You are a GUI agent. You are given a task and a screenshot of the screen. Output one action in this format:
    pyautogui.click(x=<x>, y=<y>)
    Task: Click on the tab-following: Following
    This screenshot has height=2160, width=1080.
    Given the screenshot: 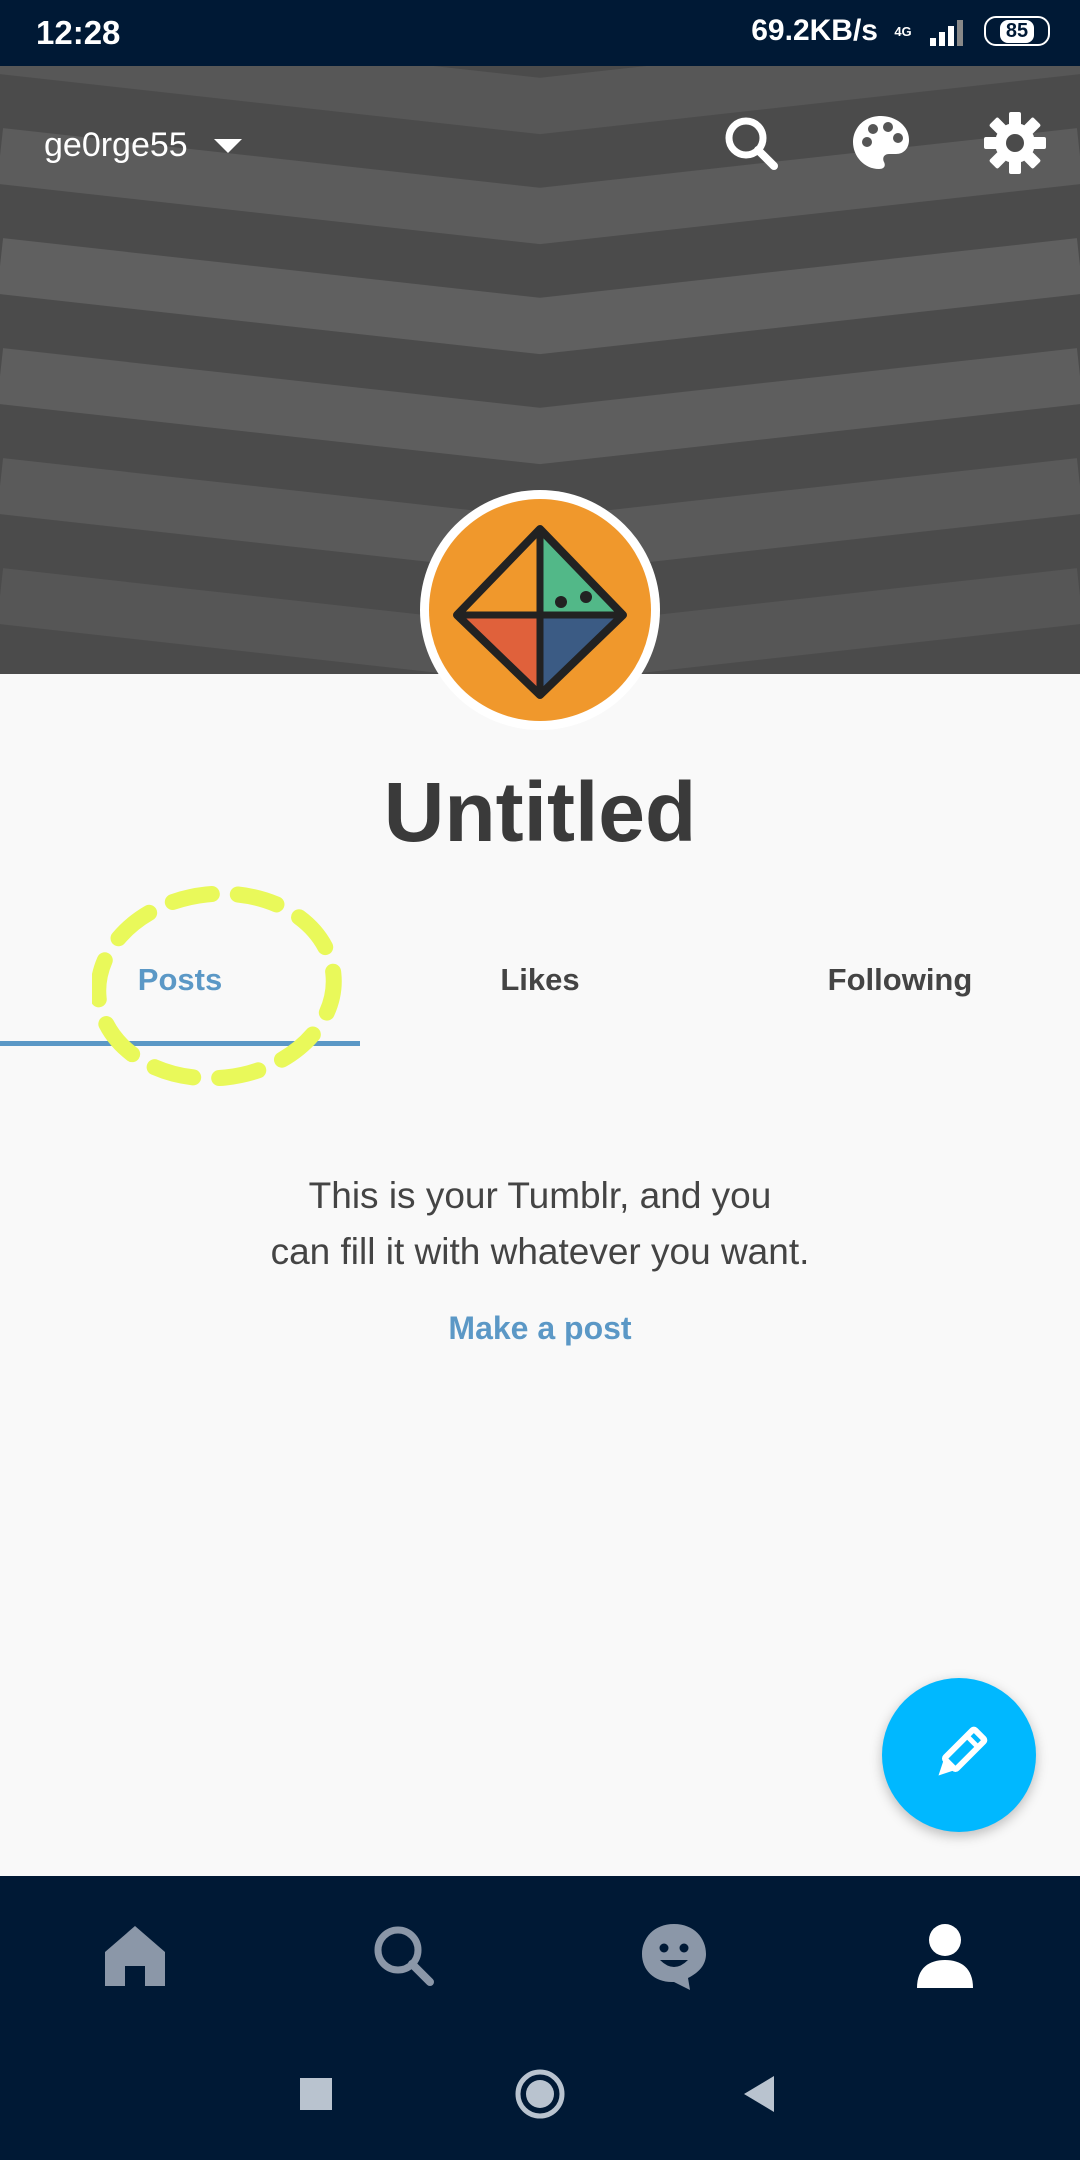 What is the action you would take?
    pyautogui.click(x=900, y=998)
    